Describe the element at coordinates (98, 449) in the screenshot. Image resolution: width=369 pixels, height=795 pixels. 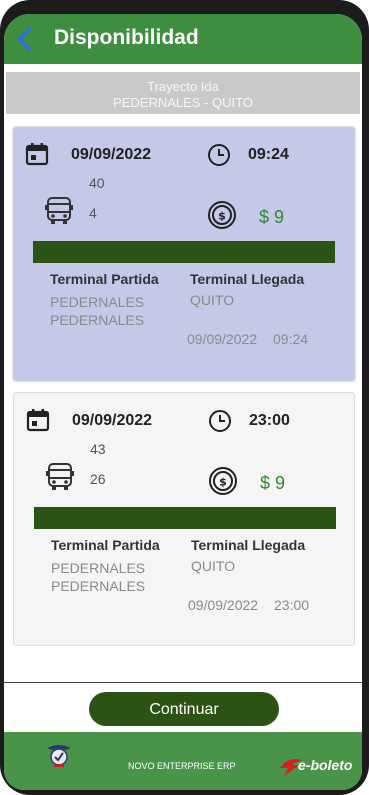
I see `seats-total: 43` at that location.